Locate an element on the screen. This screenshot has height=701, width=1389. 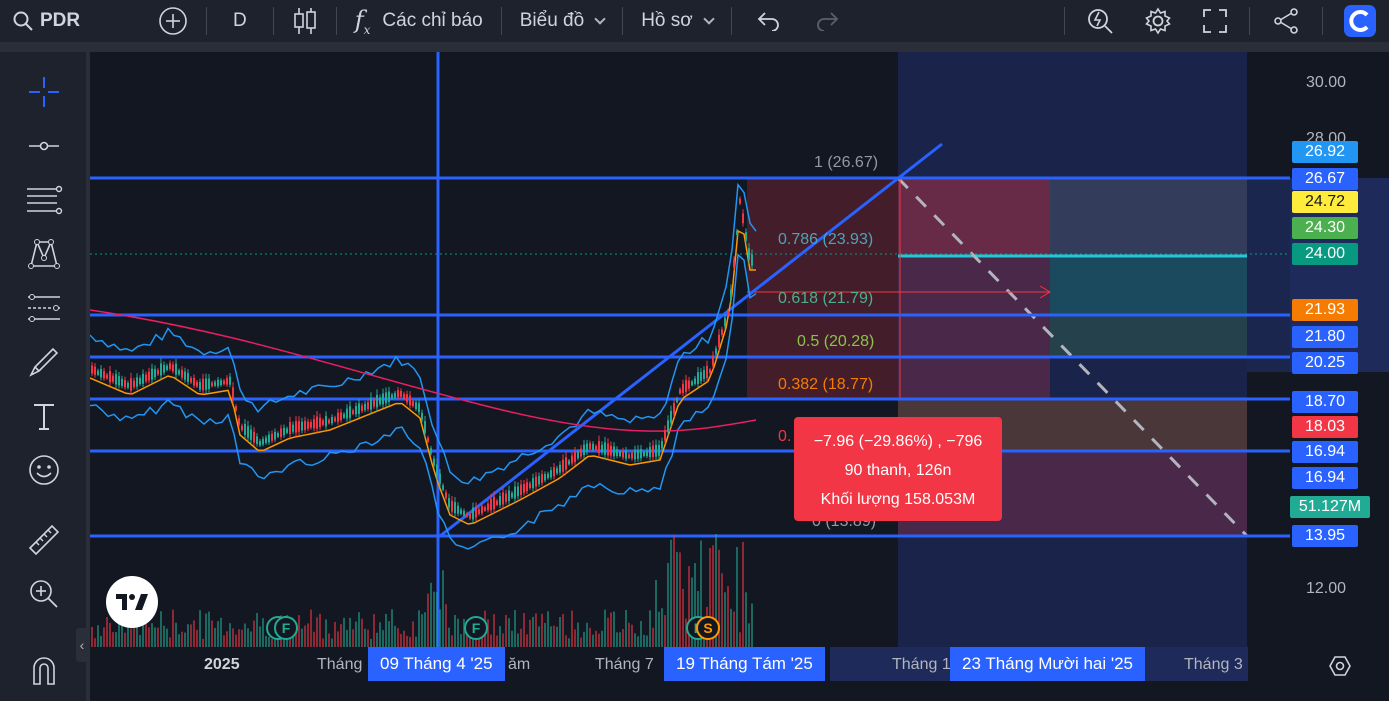
share-button is located at coordinates (1286, 21).